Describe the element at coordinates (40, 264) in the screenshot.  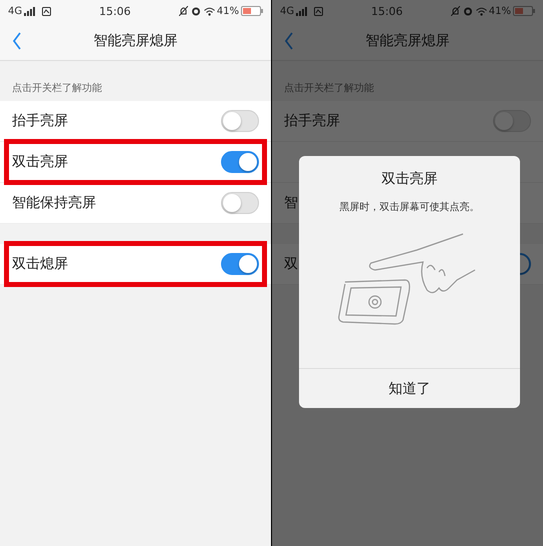
I see `row-label: 双击熄屏` at that location.